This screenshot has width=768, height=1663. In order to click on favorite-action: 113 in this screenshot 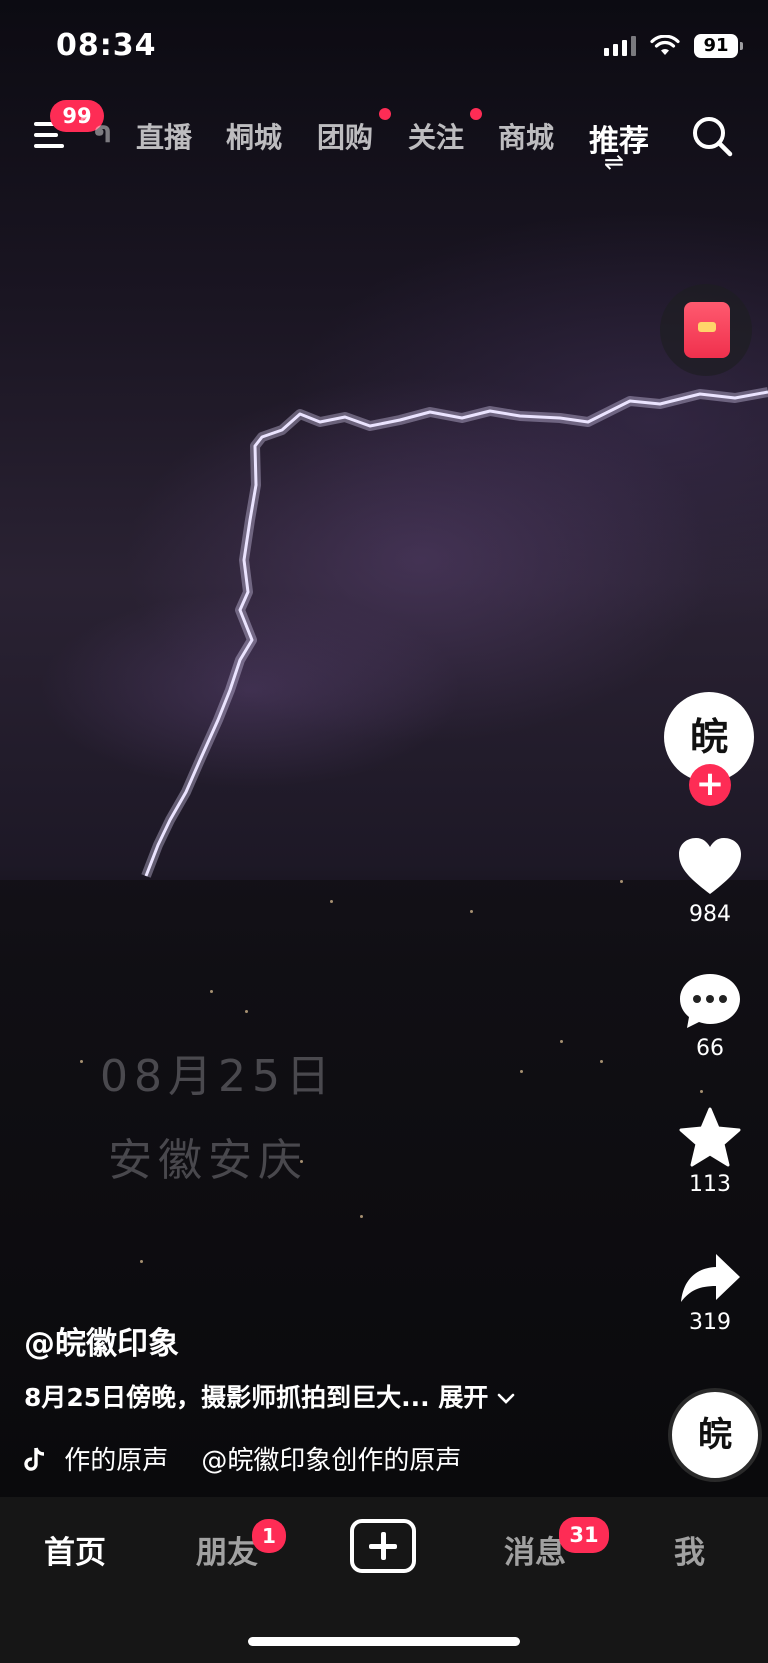, I will do `click(710, 1151)`.